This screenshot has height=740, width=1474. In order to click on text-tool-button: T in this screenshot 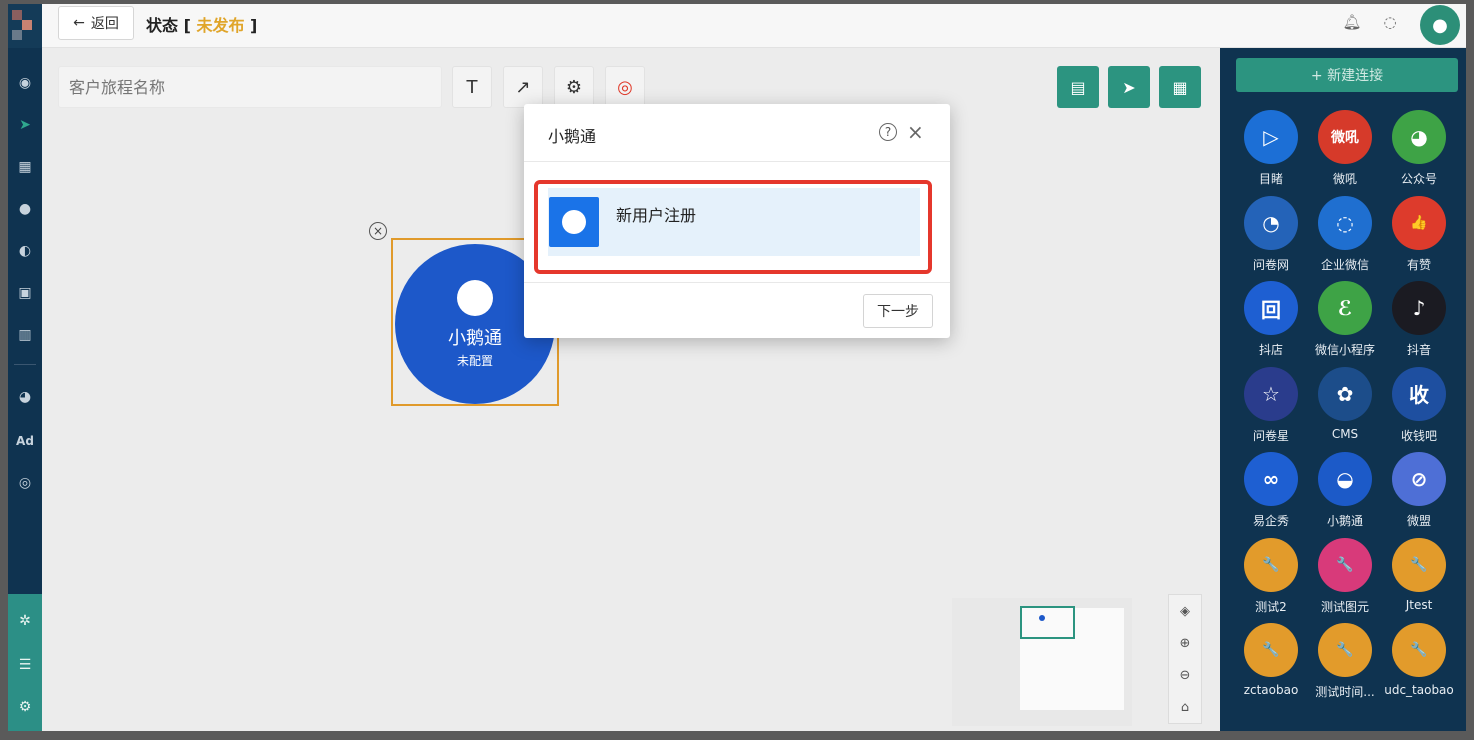, I will do `click(472, 87)`.